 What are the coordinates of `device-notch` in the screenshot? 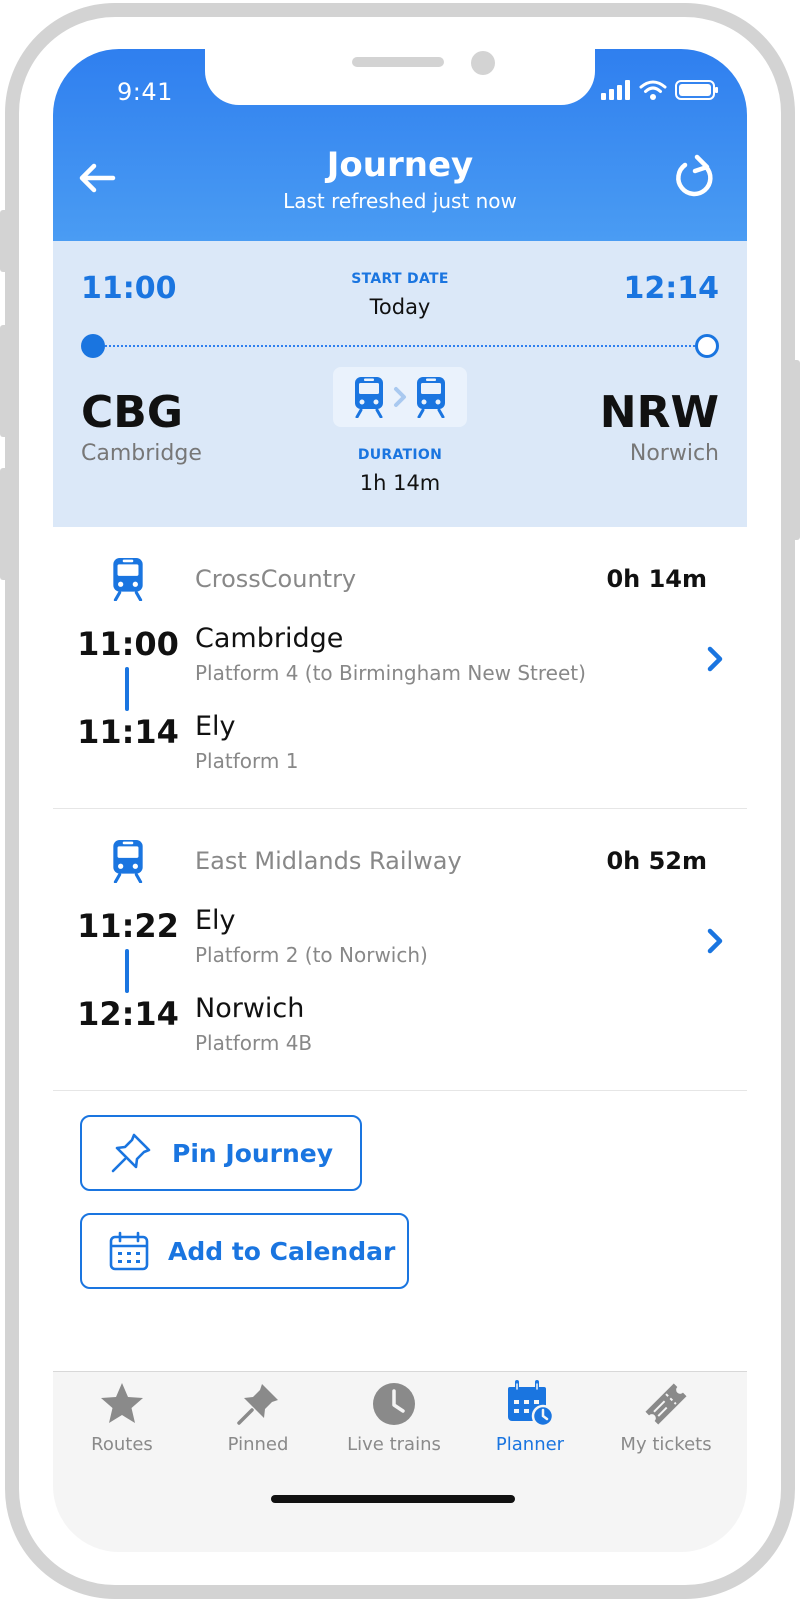 It's located at (400, 77).